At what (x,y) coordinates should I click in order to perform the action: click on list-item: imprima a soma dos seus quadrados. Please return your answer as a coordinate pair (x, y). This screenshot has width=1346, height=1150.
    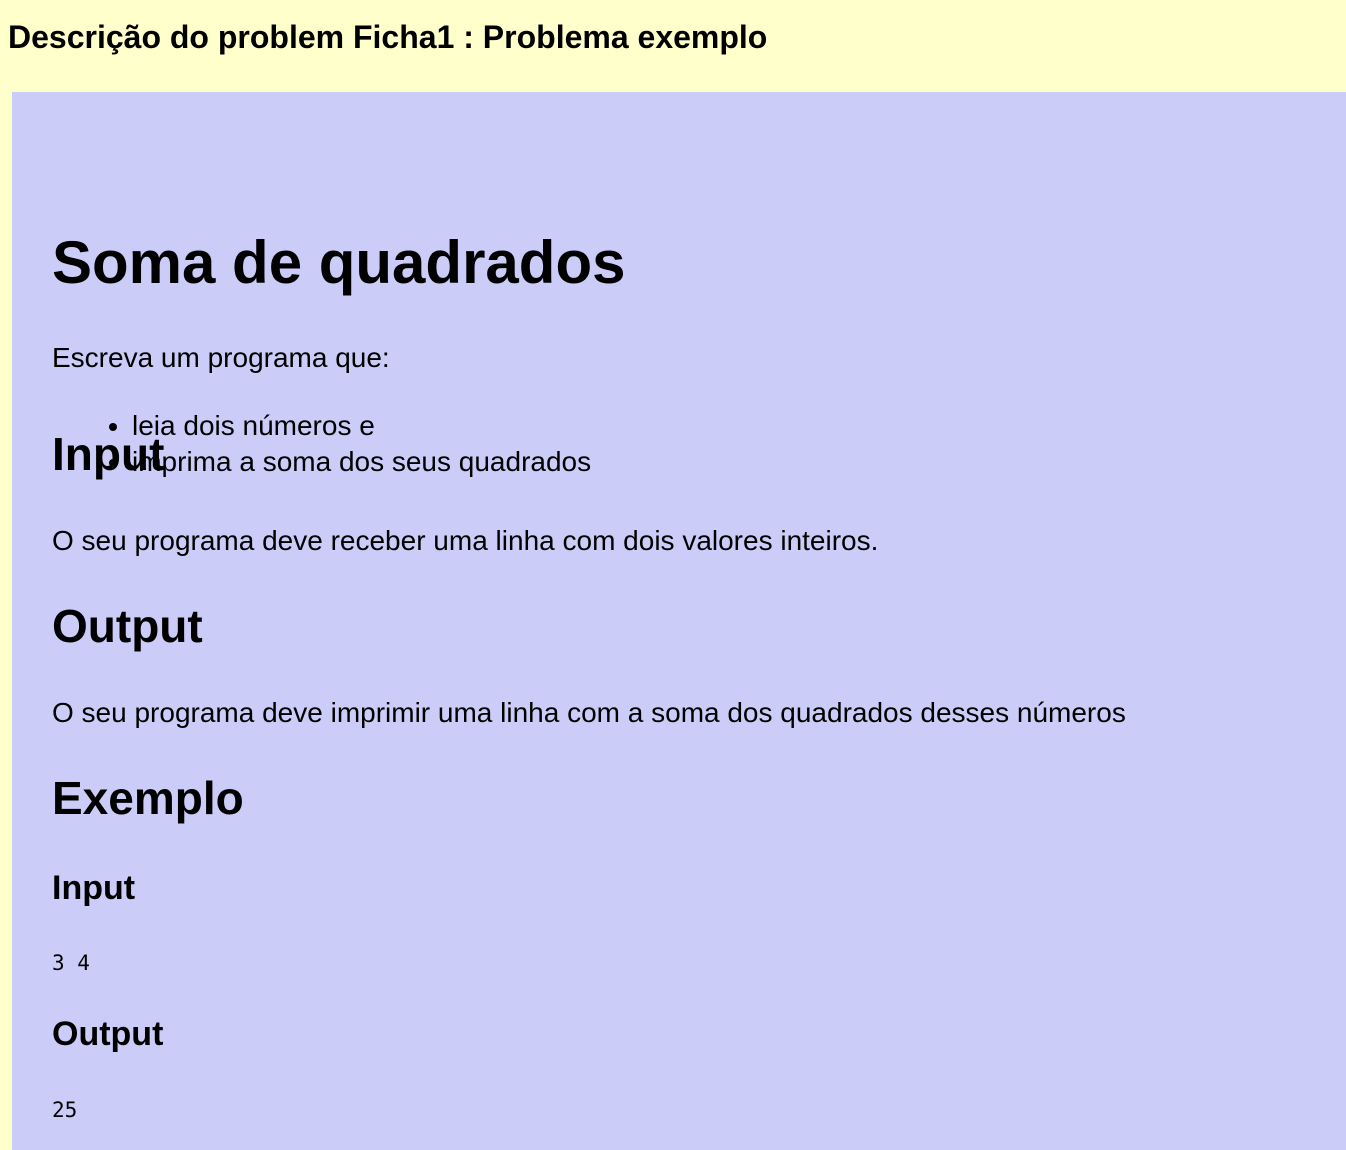
    Looking at the image, I should click on (361, 462).